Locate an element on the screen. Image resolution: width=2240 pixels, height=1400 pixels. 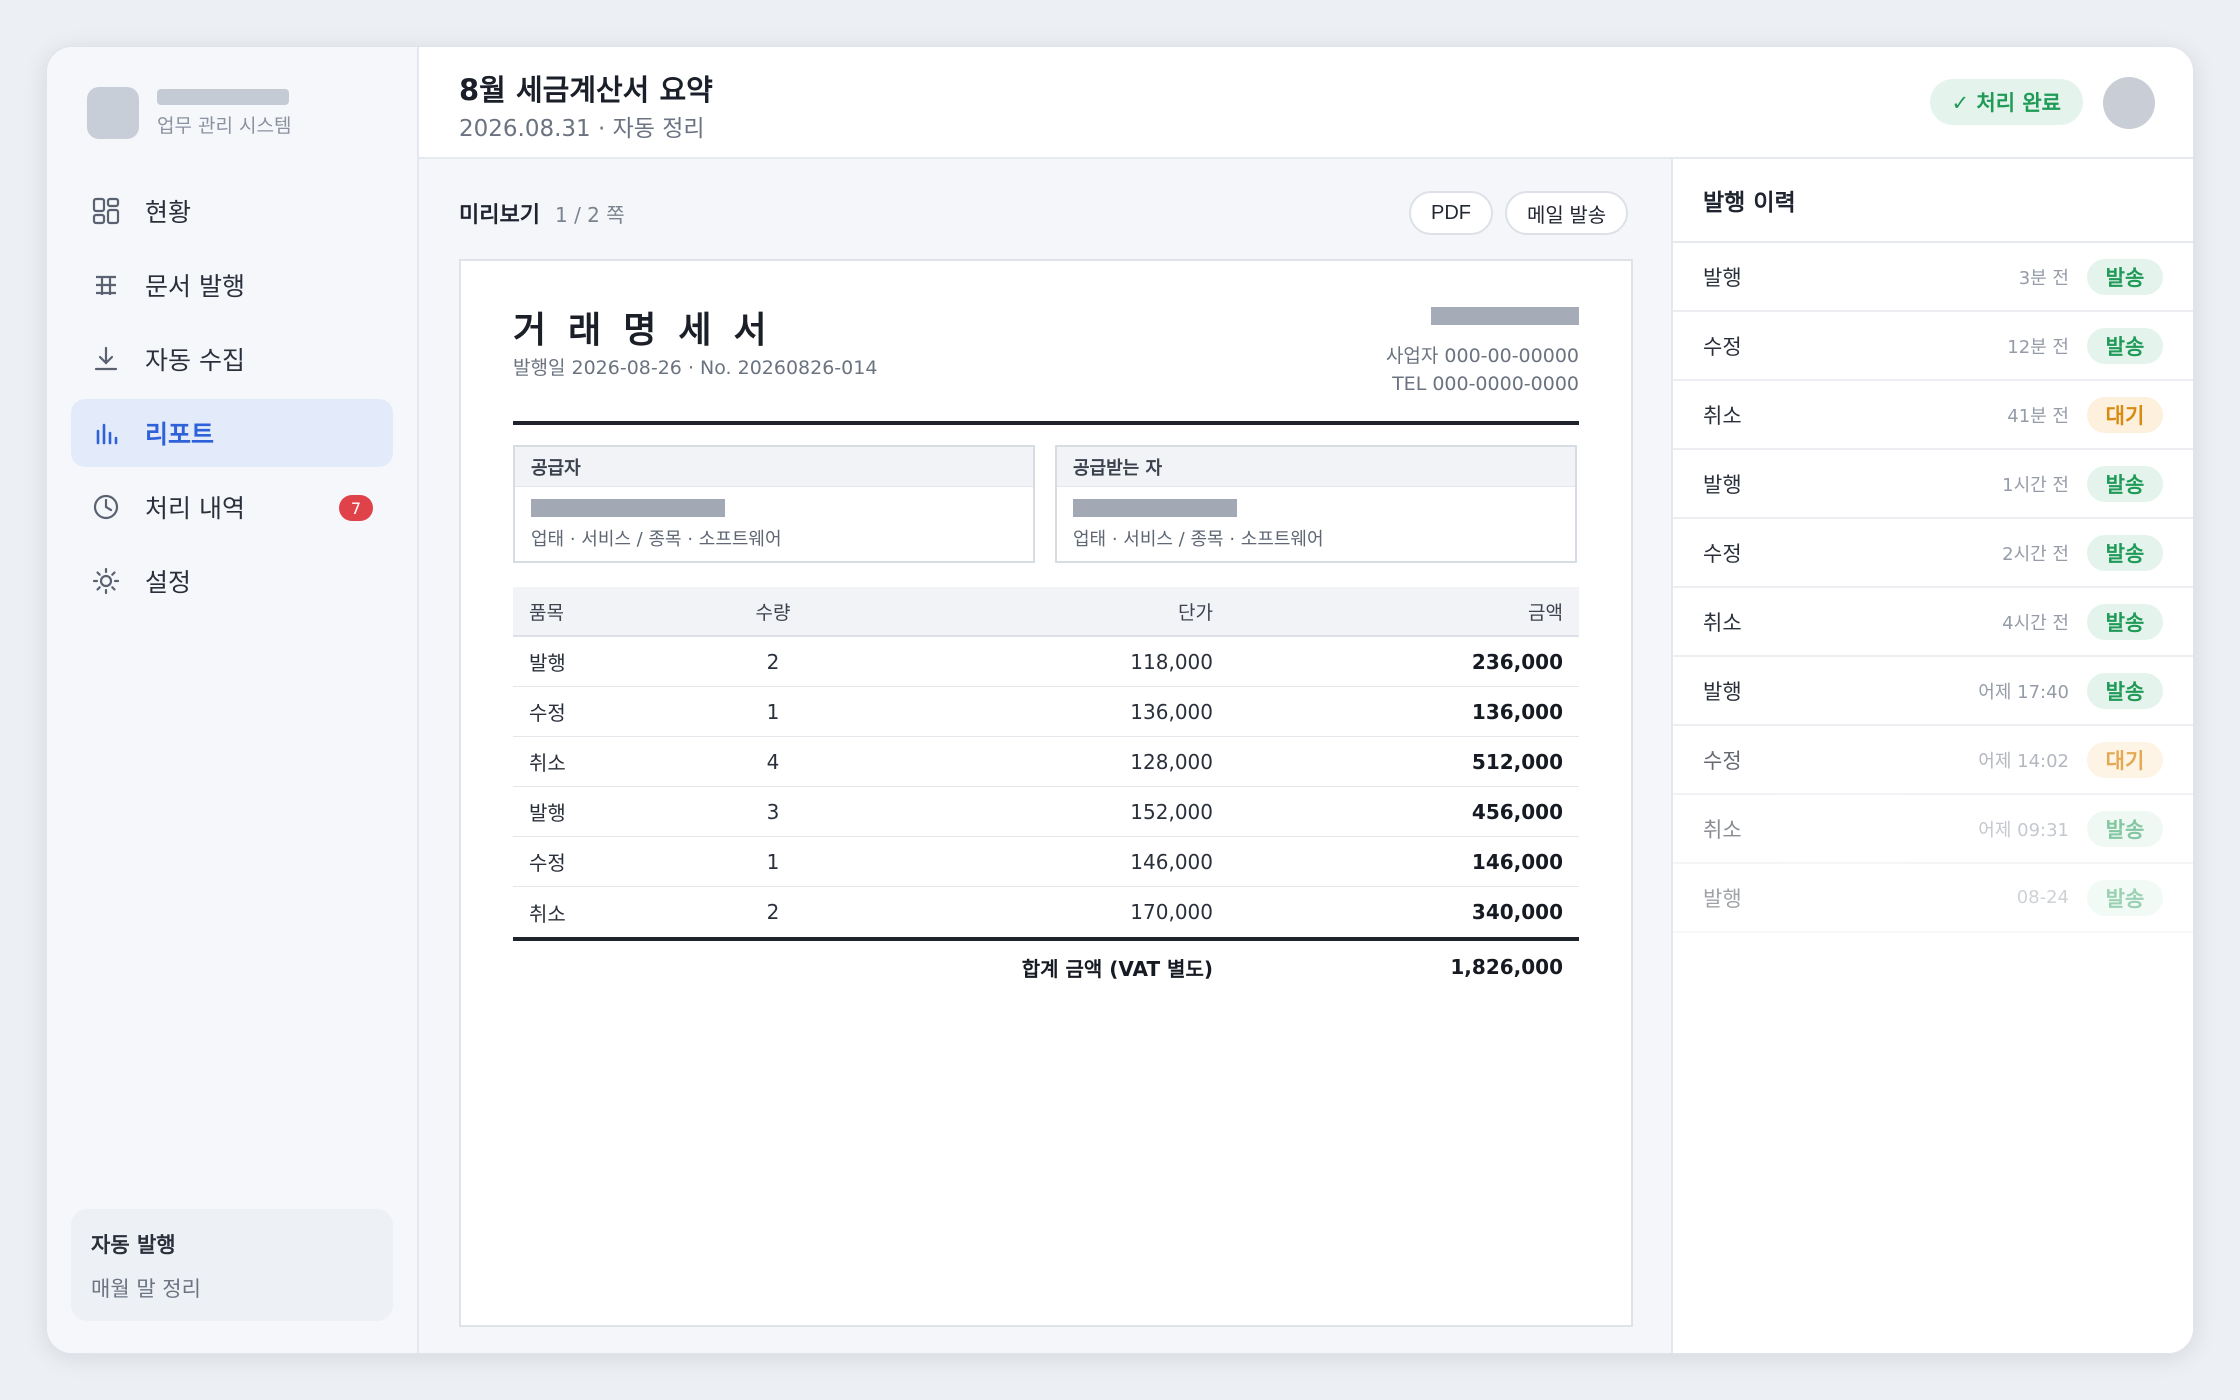
sidebar-item-dashboard: 현황 is located at coordinates (232, 211).